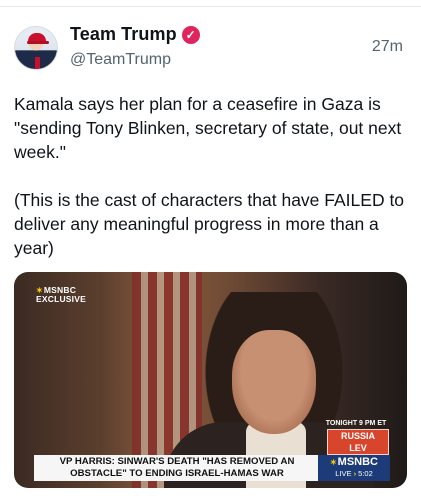 The height and width of the screenshot is (500, 421). I want to click on timestamp: 27m, so click(387, 47).